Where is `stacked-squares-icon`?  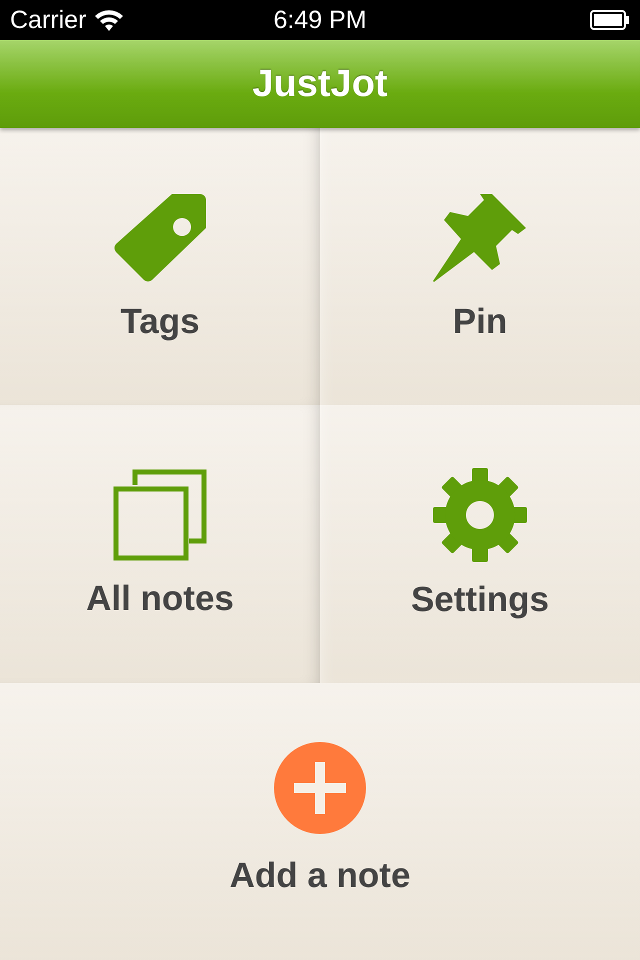 stacked-squares-icon is located at coordinates (160, 515).